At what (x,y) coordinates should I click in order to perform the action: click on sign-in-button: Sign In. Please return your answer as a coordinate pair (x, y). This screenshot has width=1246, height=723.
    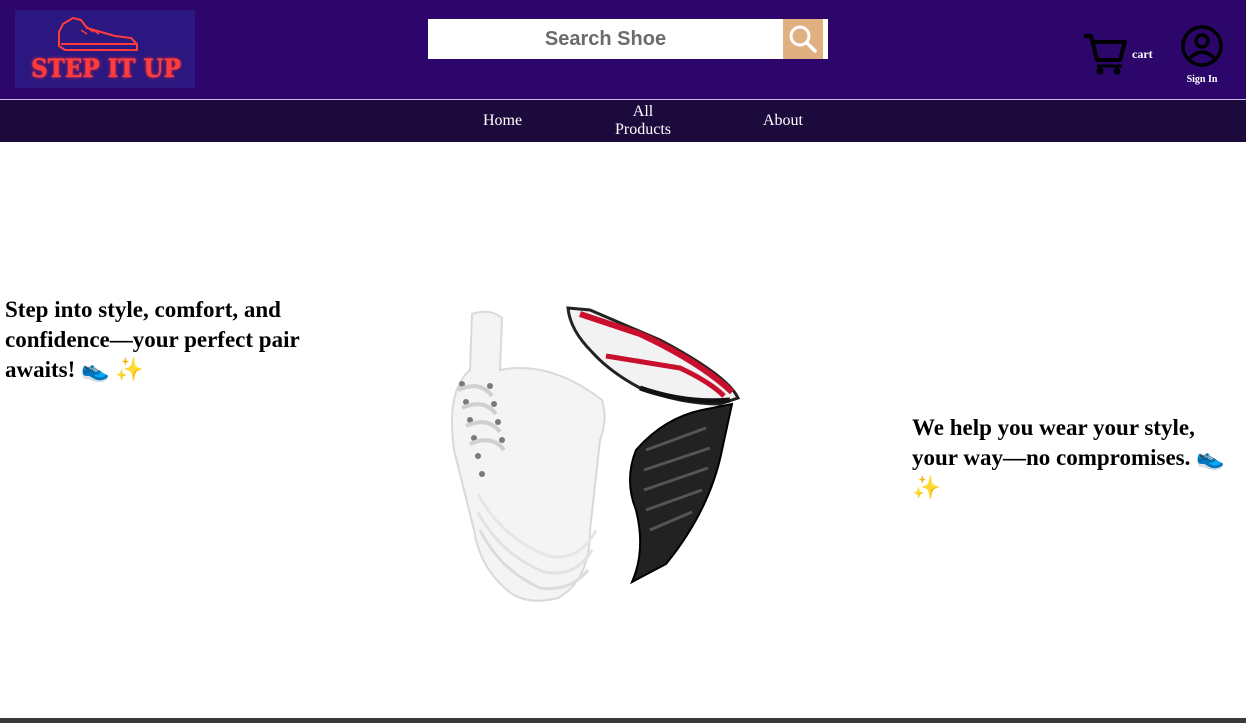
    Looking at the image, I should click on (1202, 54).